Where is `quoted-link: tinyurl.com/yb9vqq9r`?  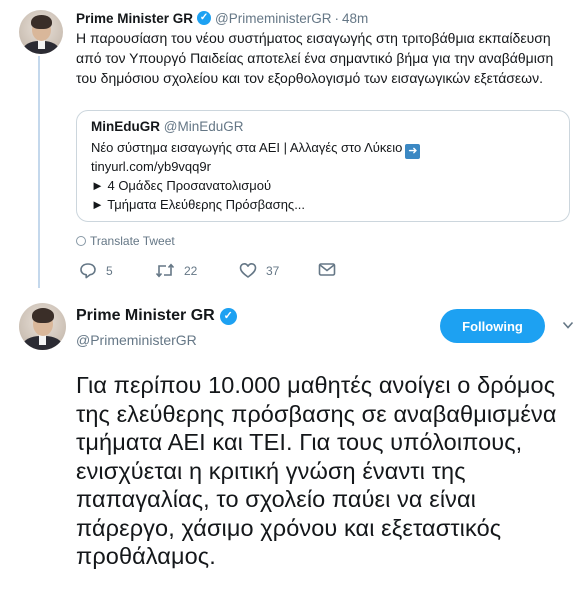 quoted-link: tinyurl.com/yb9vqq9r is located at coordinates (151, 166).